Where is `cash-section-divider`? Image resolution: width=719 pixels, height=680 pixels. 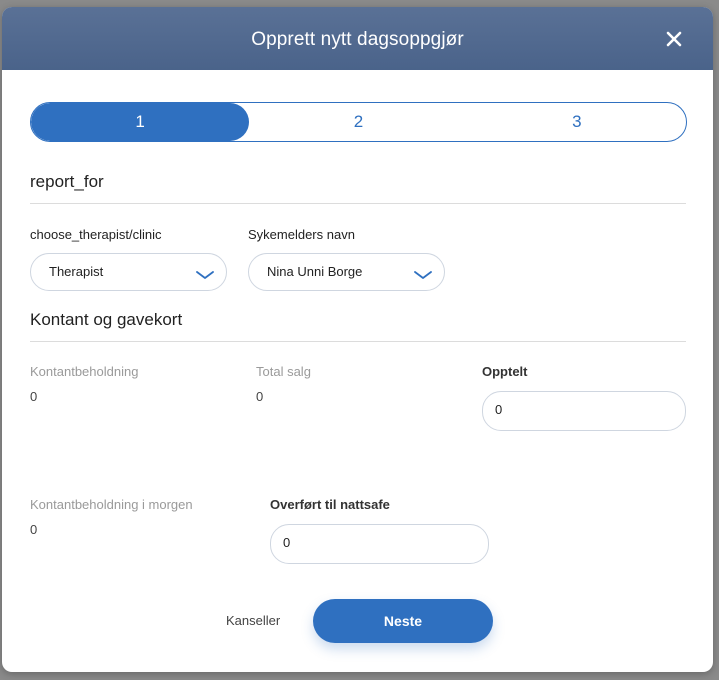 cash-section-divider is located at coordinates (358, 341).